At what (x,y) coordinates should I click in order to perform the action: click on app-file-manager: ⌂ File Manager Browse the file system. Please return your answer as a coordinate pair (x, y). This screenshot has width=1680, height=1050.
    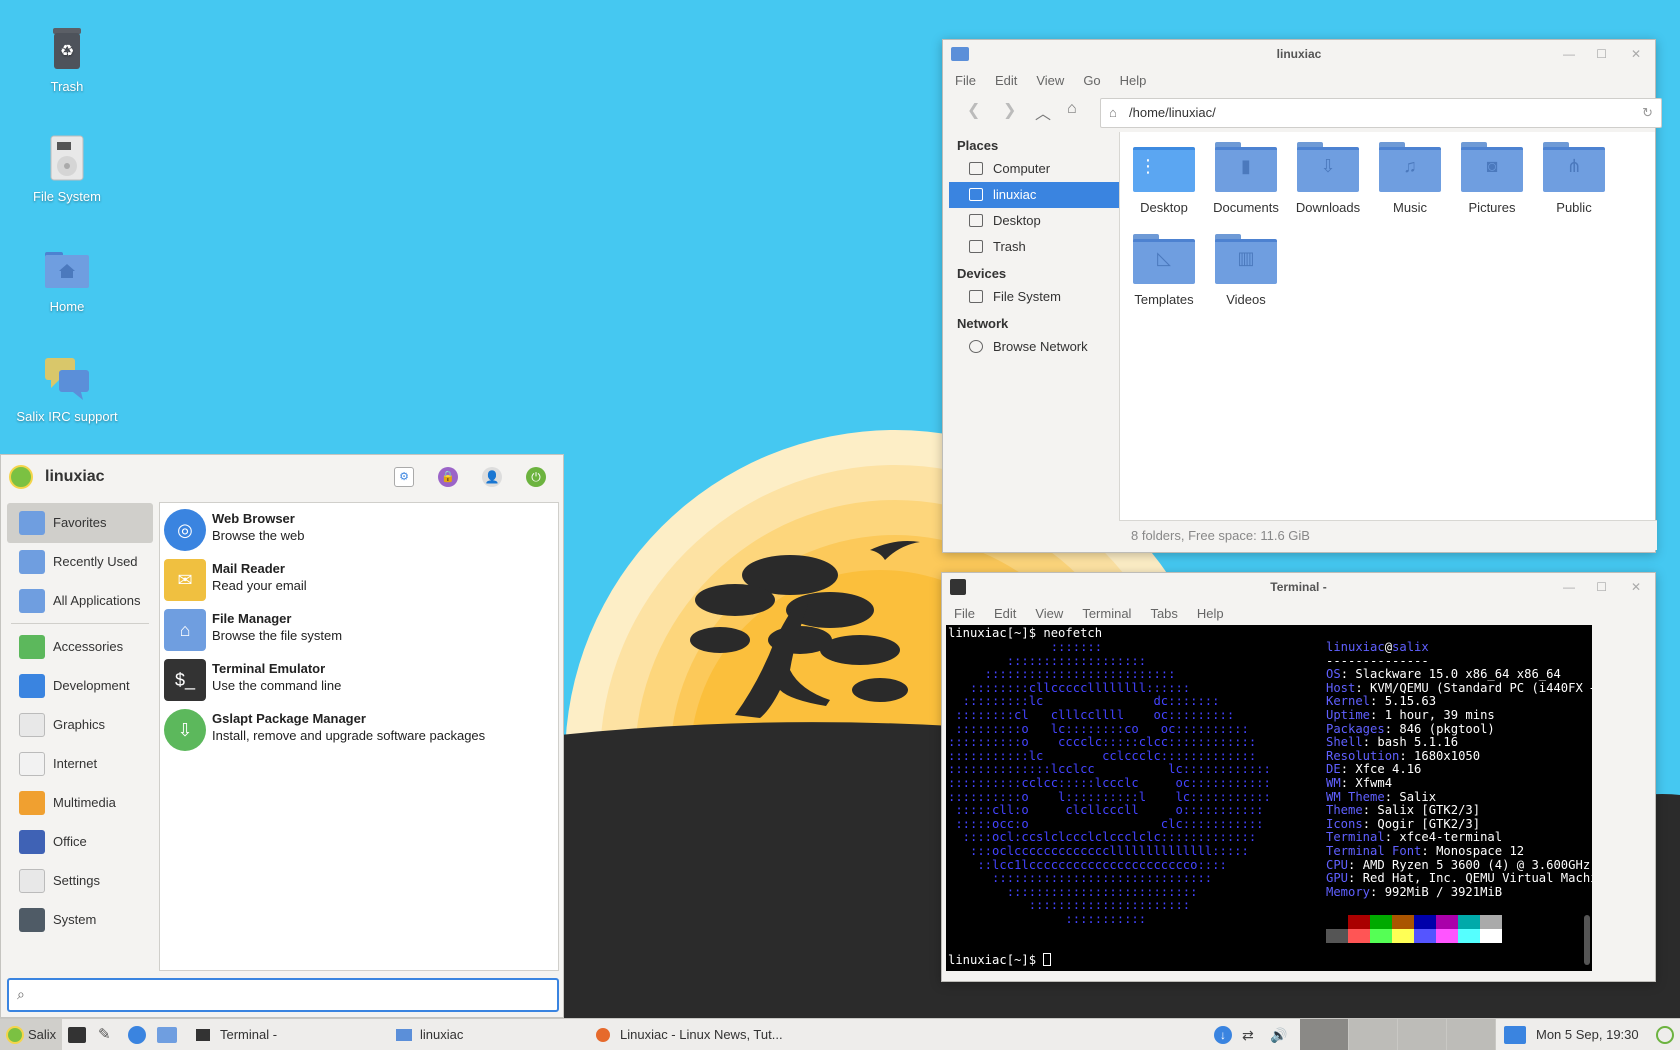
    Looking at the image, I should click on (359, 629).